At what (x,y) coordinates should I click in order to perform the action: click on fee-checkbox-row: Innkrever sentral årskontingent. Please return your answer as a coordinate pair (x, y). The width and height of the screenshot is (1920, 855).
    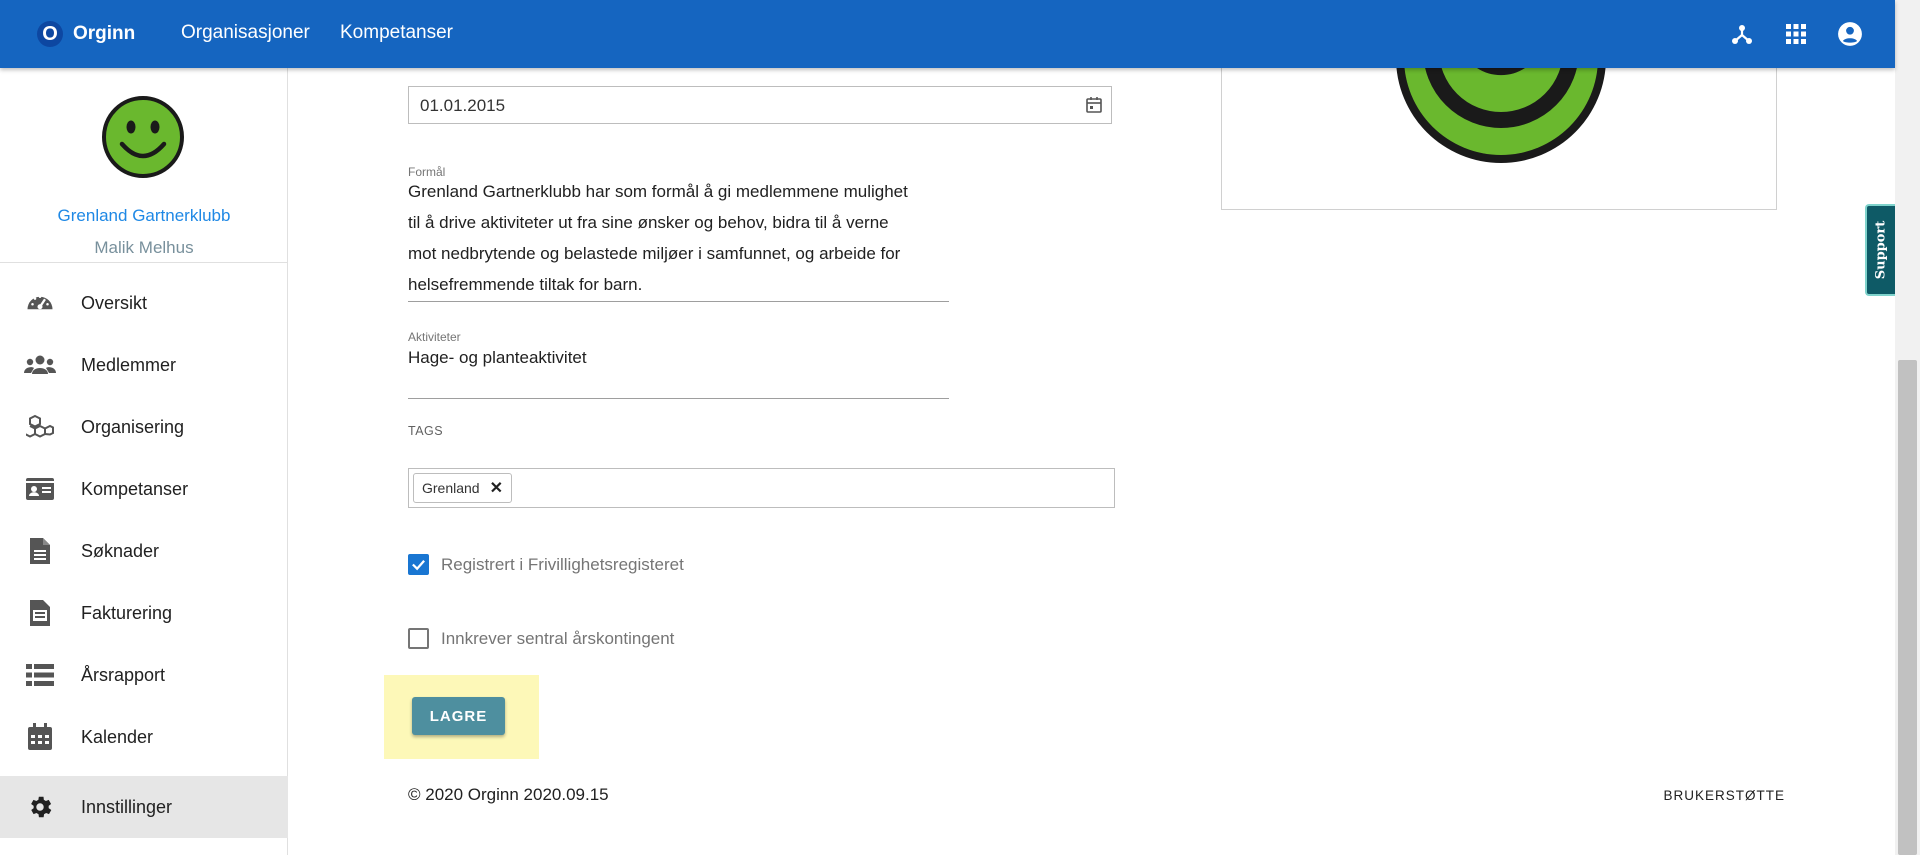
    Looking at the image, I should click on (541, 638).